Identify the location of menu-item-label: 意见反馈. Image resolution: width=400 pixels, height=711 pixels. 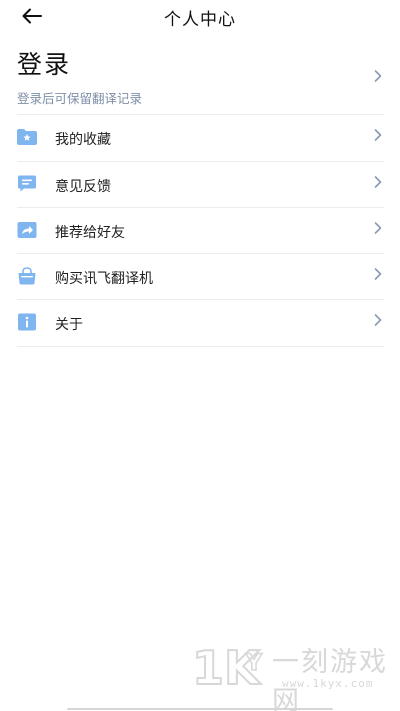
(83, 187).